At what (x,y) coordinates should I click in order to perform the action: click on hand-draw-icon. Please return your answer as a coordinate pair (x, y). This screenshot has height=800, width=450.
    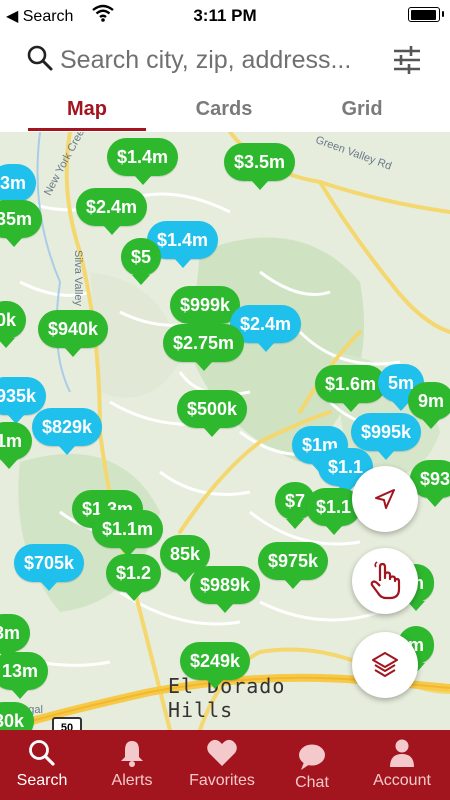
    Looking at the image, I should click on (385, 580).